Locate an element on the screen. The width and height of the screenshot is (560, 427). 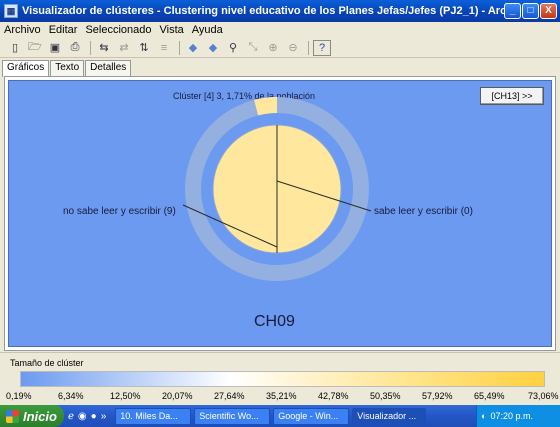
system-tray: ◐ 07:20 p.m. is located at coordinates (518, 416).